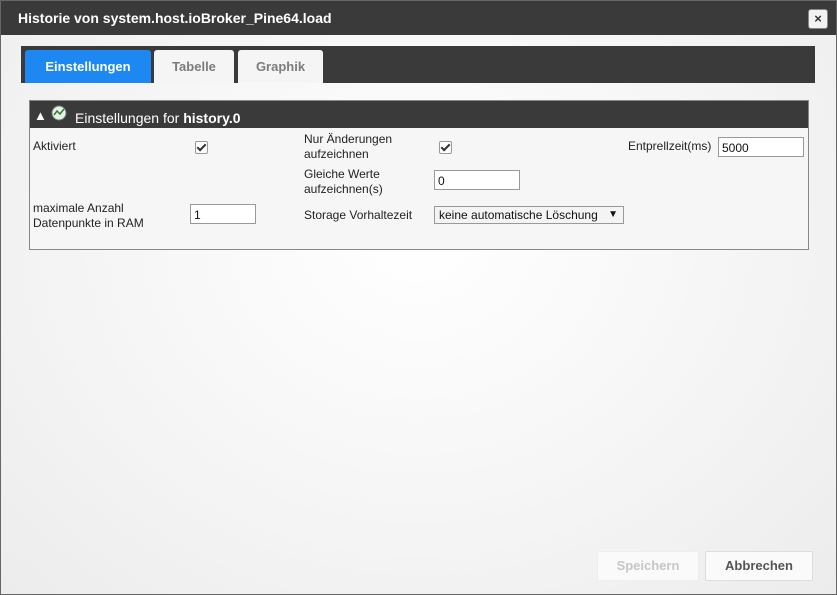  What do you see at coordinates (613, 214) in the screenshot?
I see `chevron-down-icon: ▼` at bounding box center [613, 214].